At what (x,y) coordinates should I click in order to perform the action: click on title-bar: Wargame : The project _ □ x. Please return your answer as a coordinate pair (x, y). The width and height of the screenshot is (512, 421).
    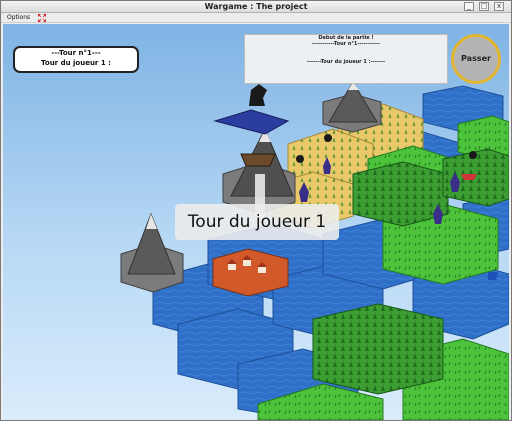
    Looking at the image, I should click on (256, 7).